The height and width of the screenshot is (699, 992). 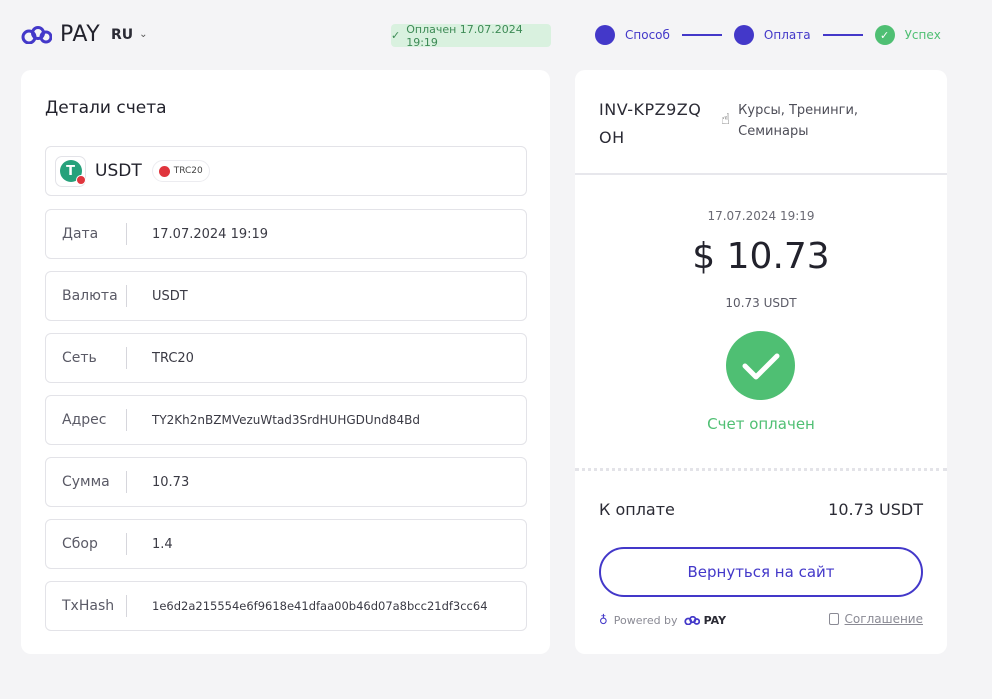 I want to click on invoice-number: INV-KPZ9ZQOH, so click(x=650, y=123).